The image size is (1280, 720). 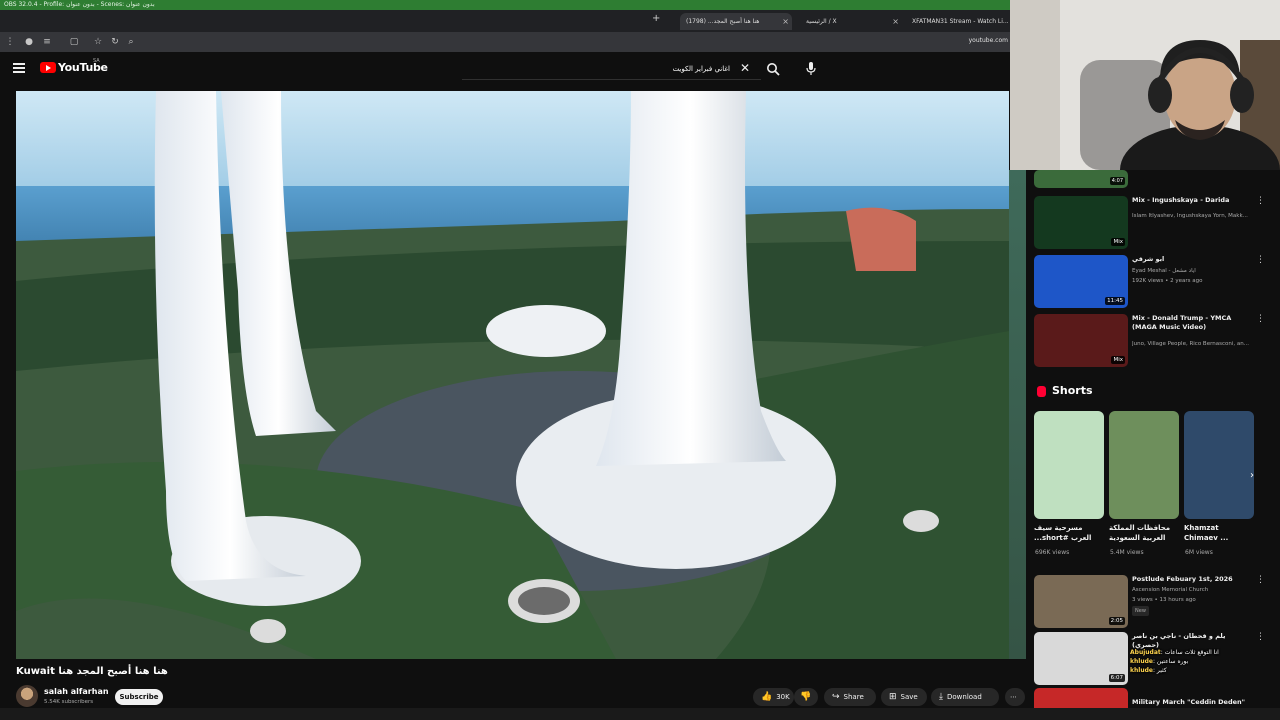 I want to click on webcam-image, so click(x=1145, y=85).